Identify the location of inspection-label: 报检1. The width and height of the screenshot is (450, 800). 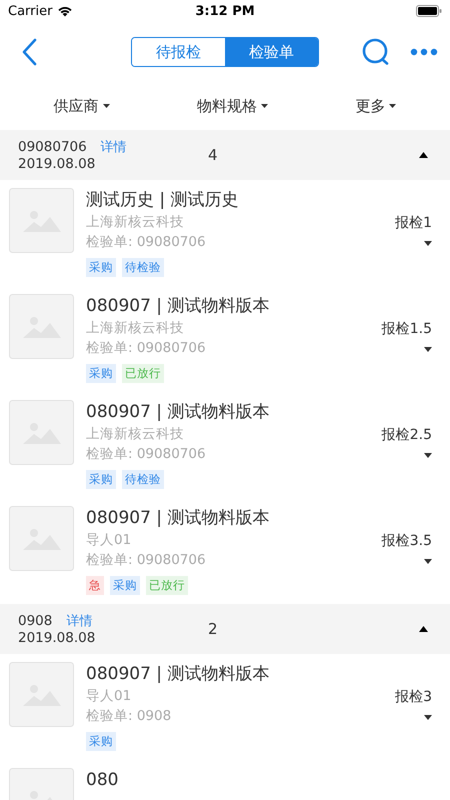
(413, 223).